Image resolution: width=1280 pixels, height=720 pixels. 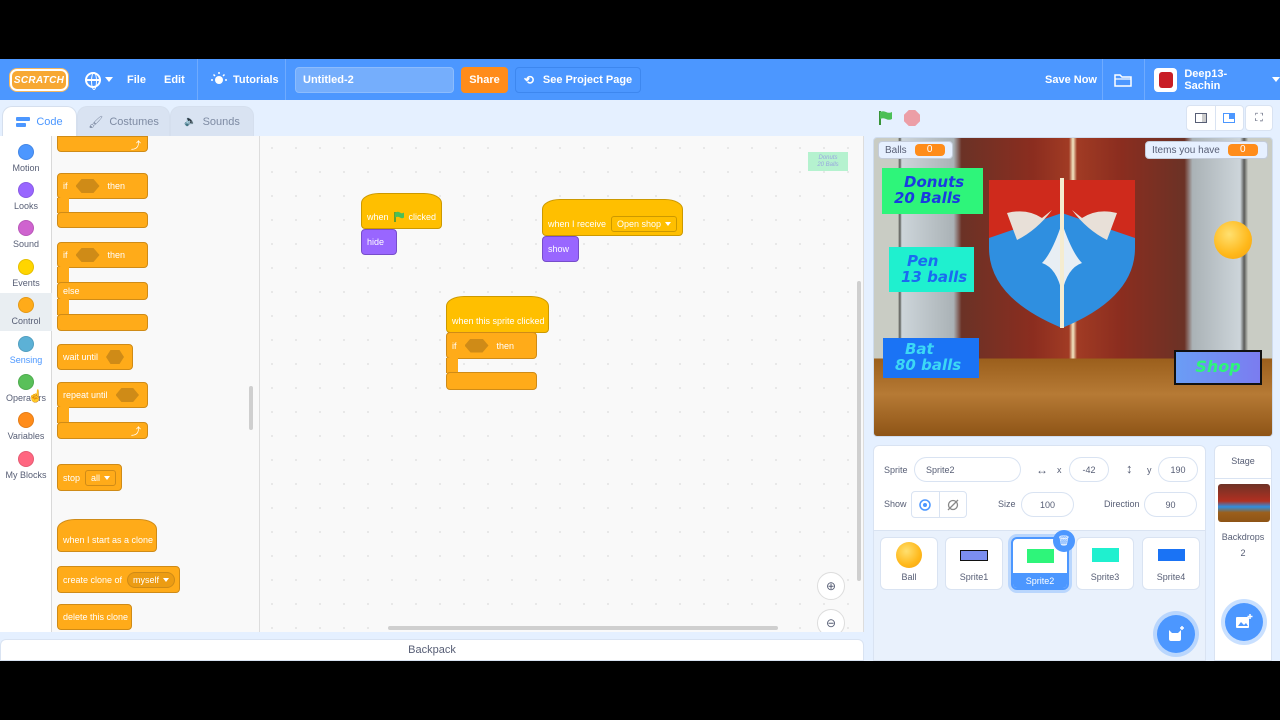 I want to click on category-looks: Looks, so click(x=26, y=197).